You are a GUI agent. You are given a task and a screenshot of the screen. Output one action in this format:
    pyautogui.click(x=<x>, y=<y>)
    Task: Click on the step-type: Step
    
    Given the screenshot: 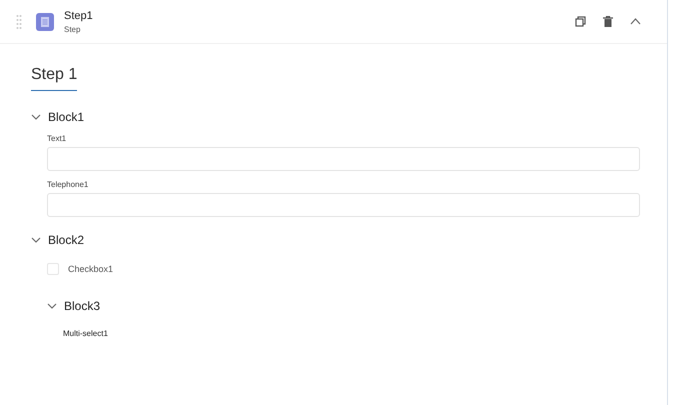 What is the action you would take?
    pyautogui.click(x=73, y=29)
    